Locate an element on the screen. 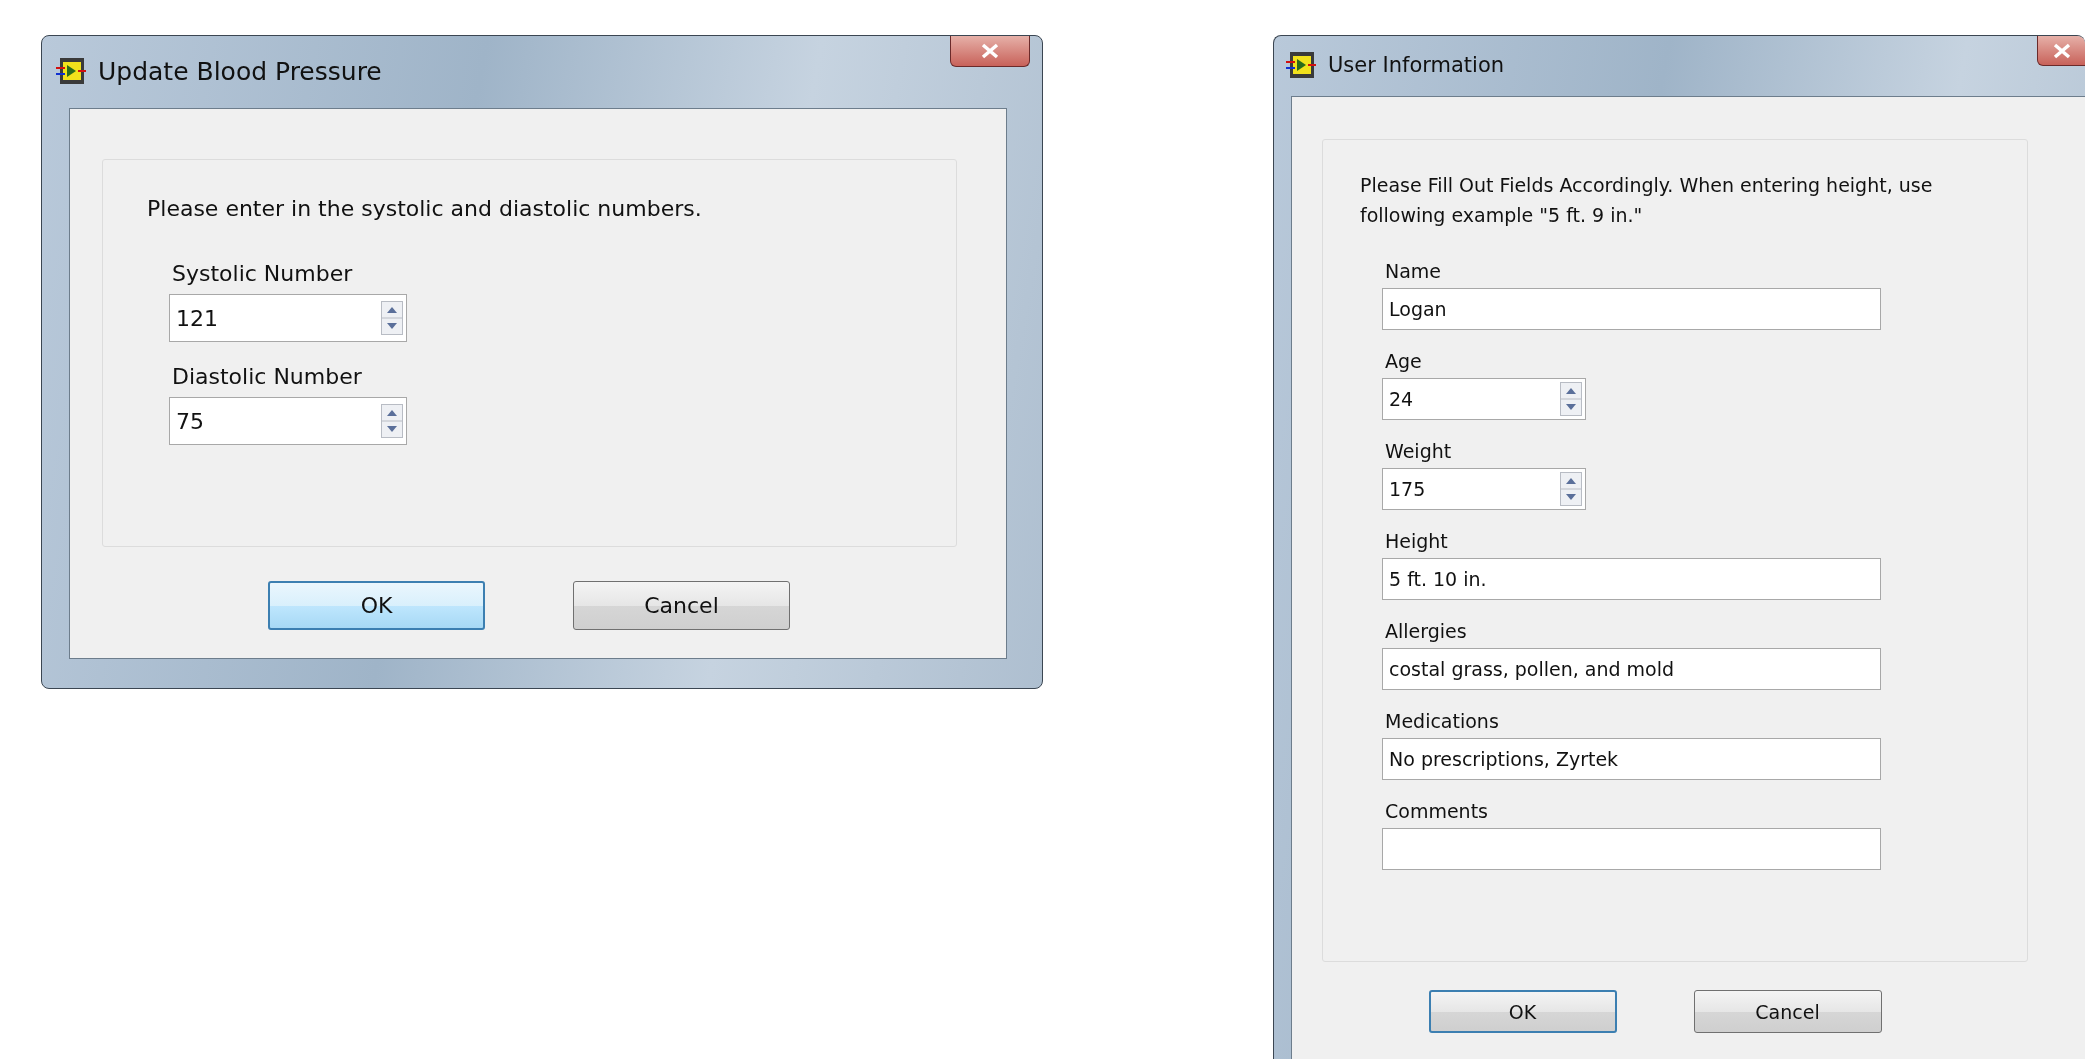 This screenshot has width=2085, height=1059. text-field: No prescriptions, Zyrtek is located at coordinates (1631, 759).